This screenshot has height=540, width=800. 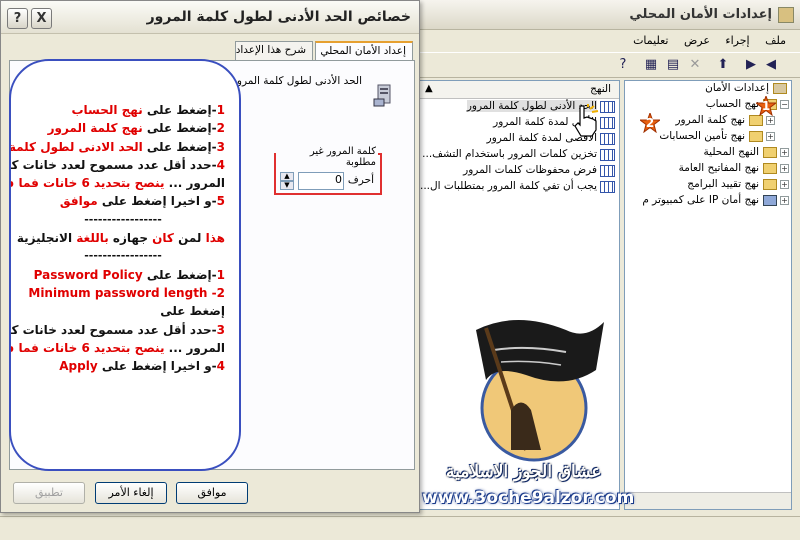 I want to click on back-icon: ◀, so click(x=771, y=65).